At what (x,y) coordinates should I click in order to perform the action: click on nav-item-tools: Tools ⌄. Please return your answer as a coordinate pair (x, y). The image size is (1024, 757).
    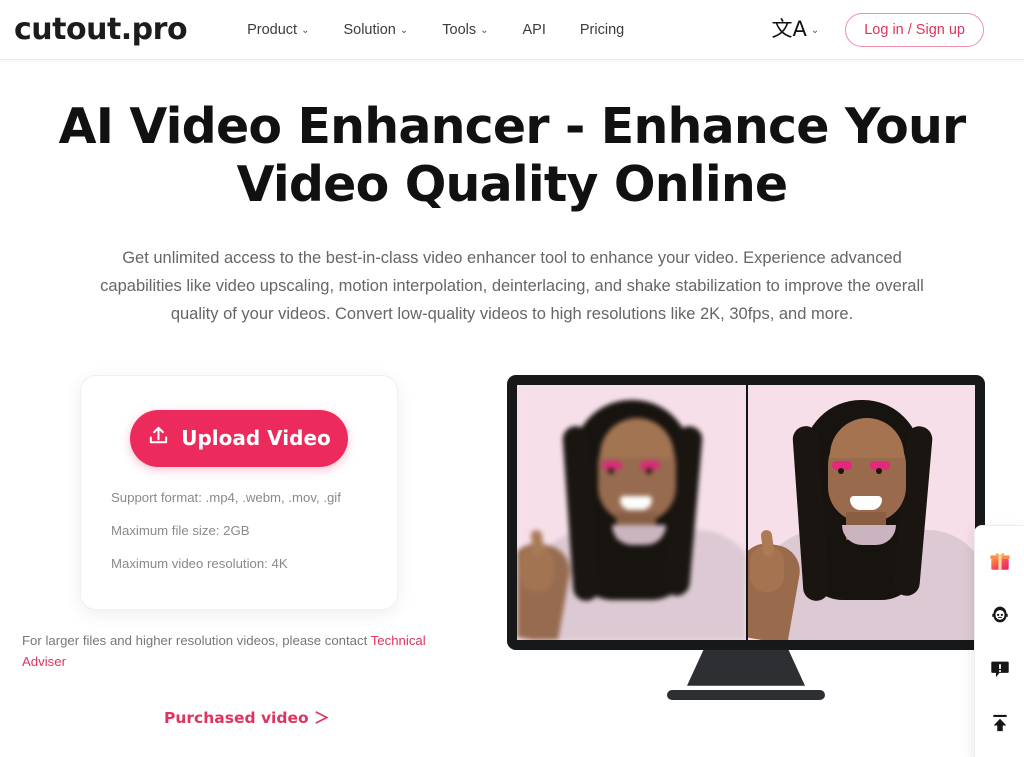
    Looking at the image, I should click on (465, 30).